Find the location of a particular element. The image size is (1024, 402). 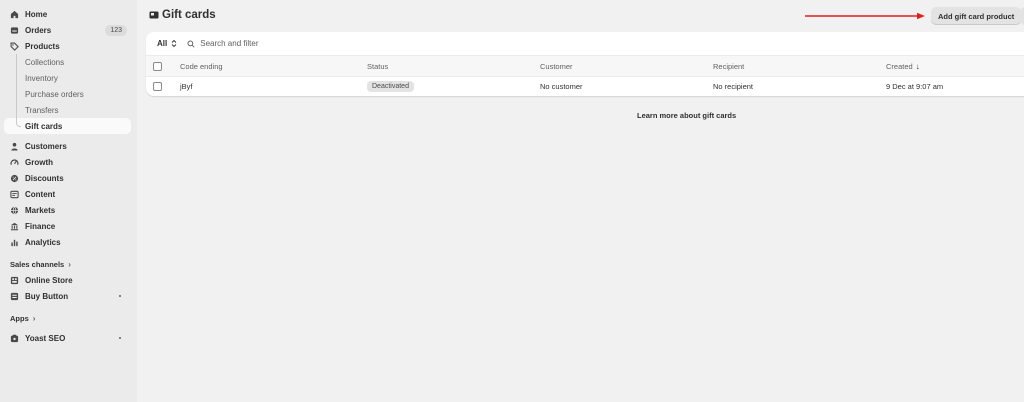

page-title: Gift cards is located at coordinates (182, 15).